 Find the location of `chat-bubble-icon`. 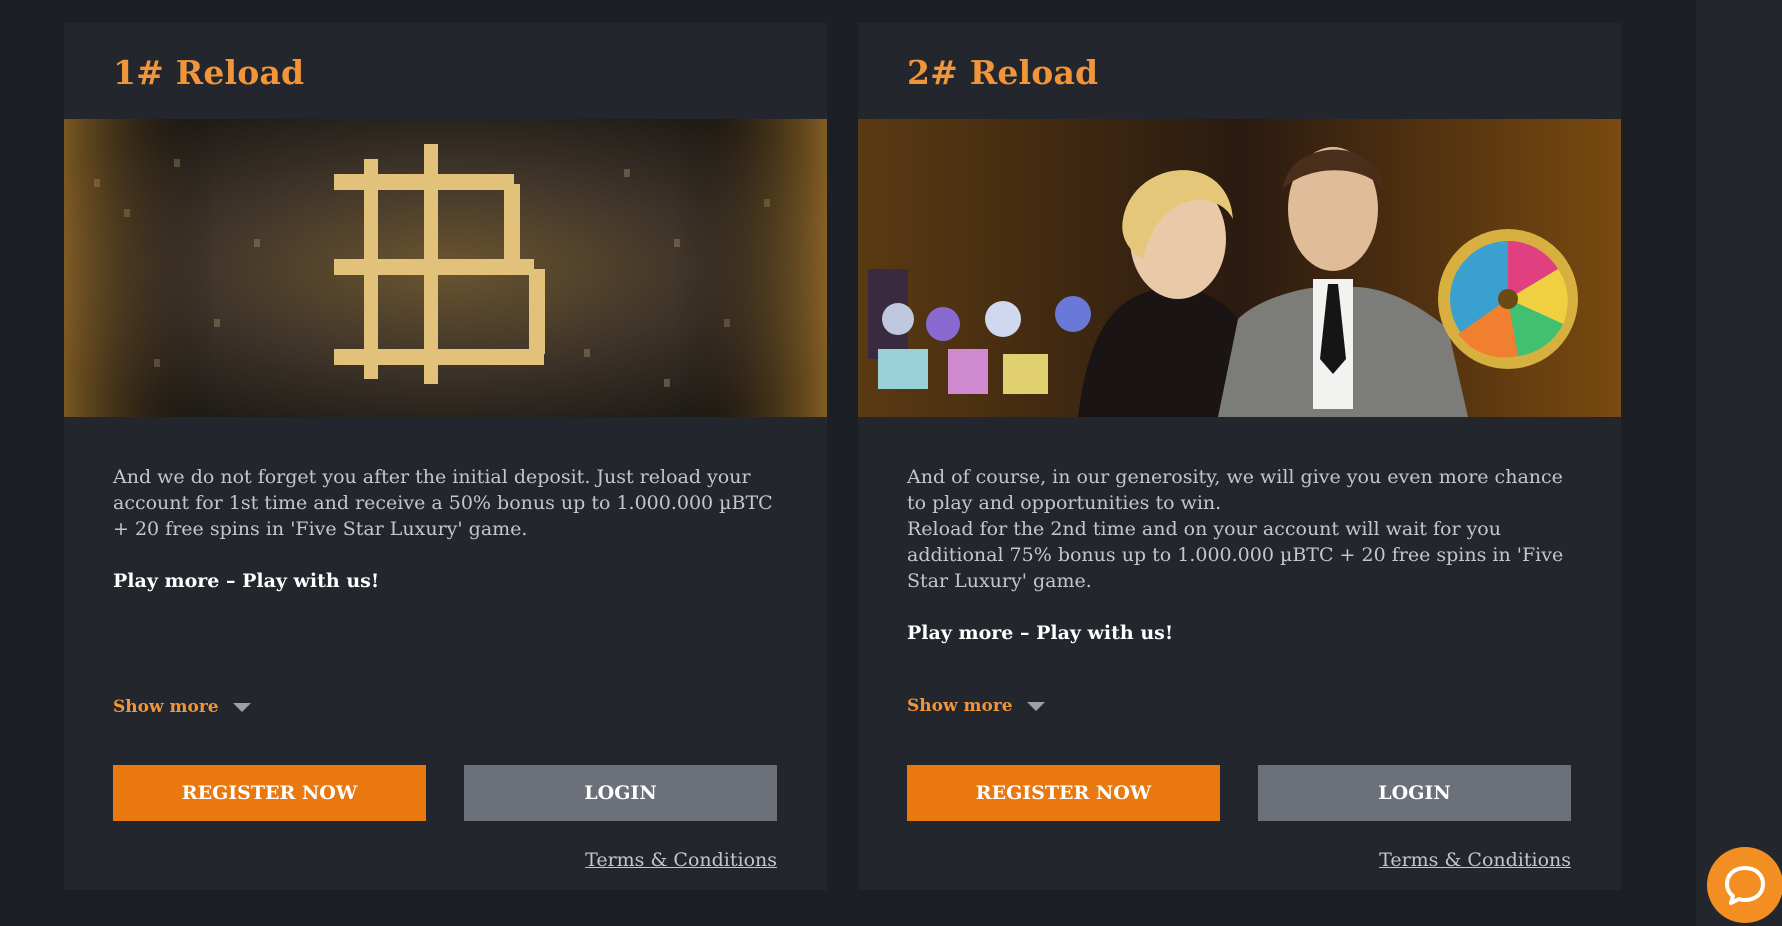

chat-bubble-icon is located at coordinates (1745, 885).